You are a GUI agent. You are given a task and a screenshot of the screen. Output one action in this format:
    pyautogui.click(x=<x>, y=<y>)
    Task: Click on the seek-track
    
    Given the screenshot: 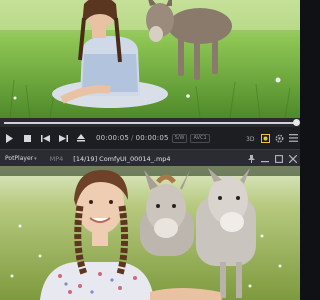 What is the action you would take?
    pyautogui.click(x=152, y=122)
    